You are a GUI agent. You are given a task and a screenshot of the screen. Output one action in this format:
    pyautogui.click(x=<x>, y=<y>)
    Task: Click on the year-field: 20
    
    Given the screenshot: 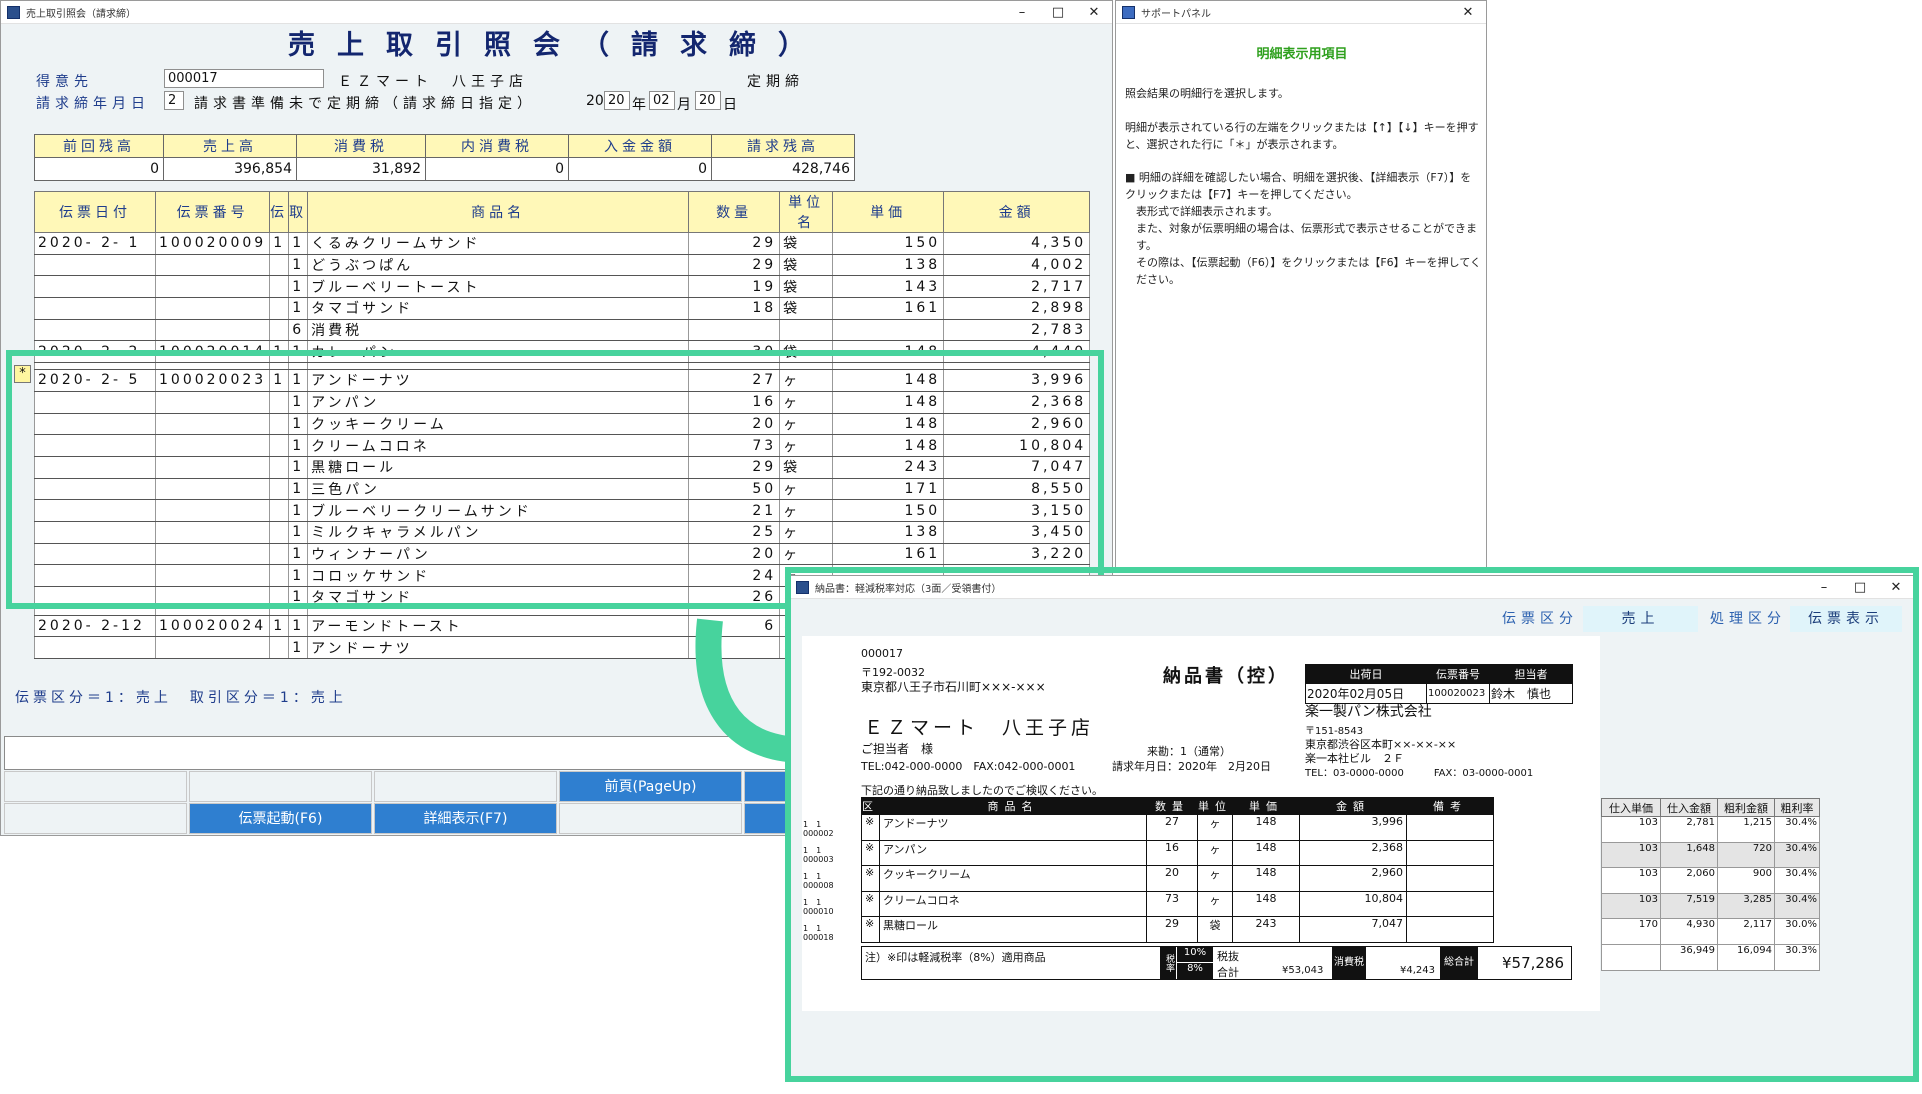 What is the action you would take?
    pyautogui.click(x=617, y=100)
    